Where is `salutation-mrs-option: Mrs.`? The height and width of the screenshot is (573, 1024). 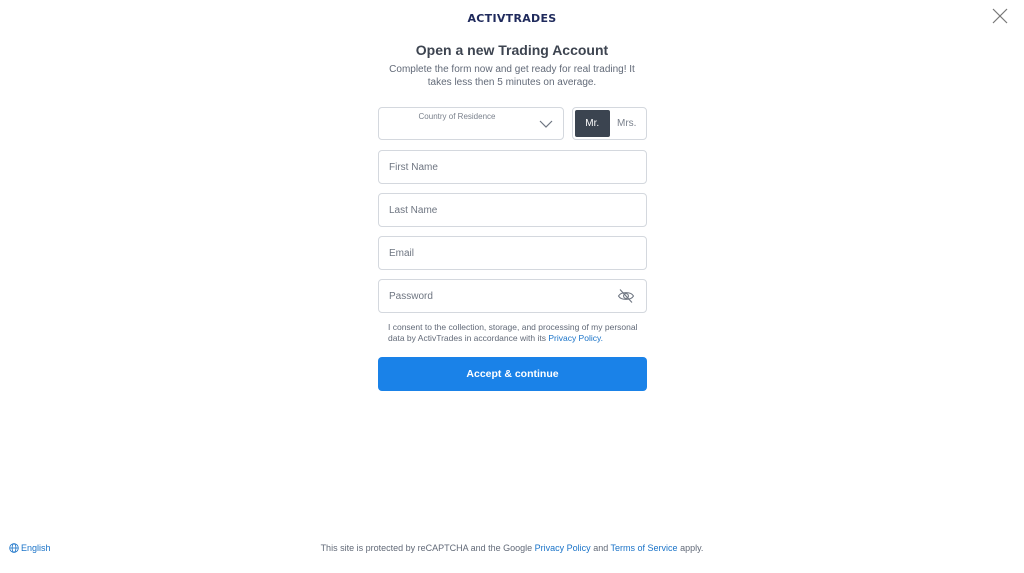 salutation-mrs-option: Mrs. is located at coordinates (627, 123).